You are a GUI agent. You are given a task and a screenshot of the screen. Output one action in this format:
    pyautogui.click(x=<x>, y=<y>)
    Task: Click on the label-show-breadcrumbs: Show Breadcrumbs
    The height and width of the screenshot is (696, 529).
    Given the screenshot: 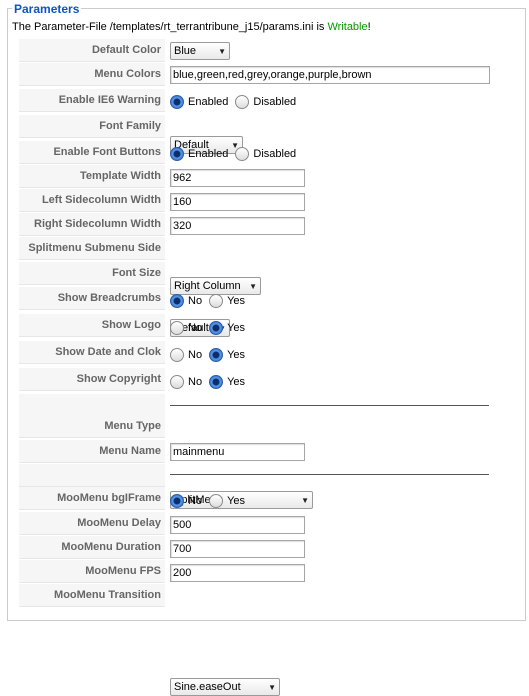 What is the action you would take?
    pyautogui.click(x=92, y=298)
    